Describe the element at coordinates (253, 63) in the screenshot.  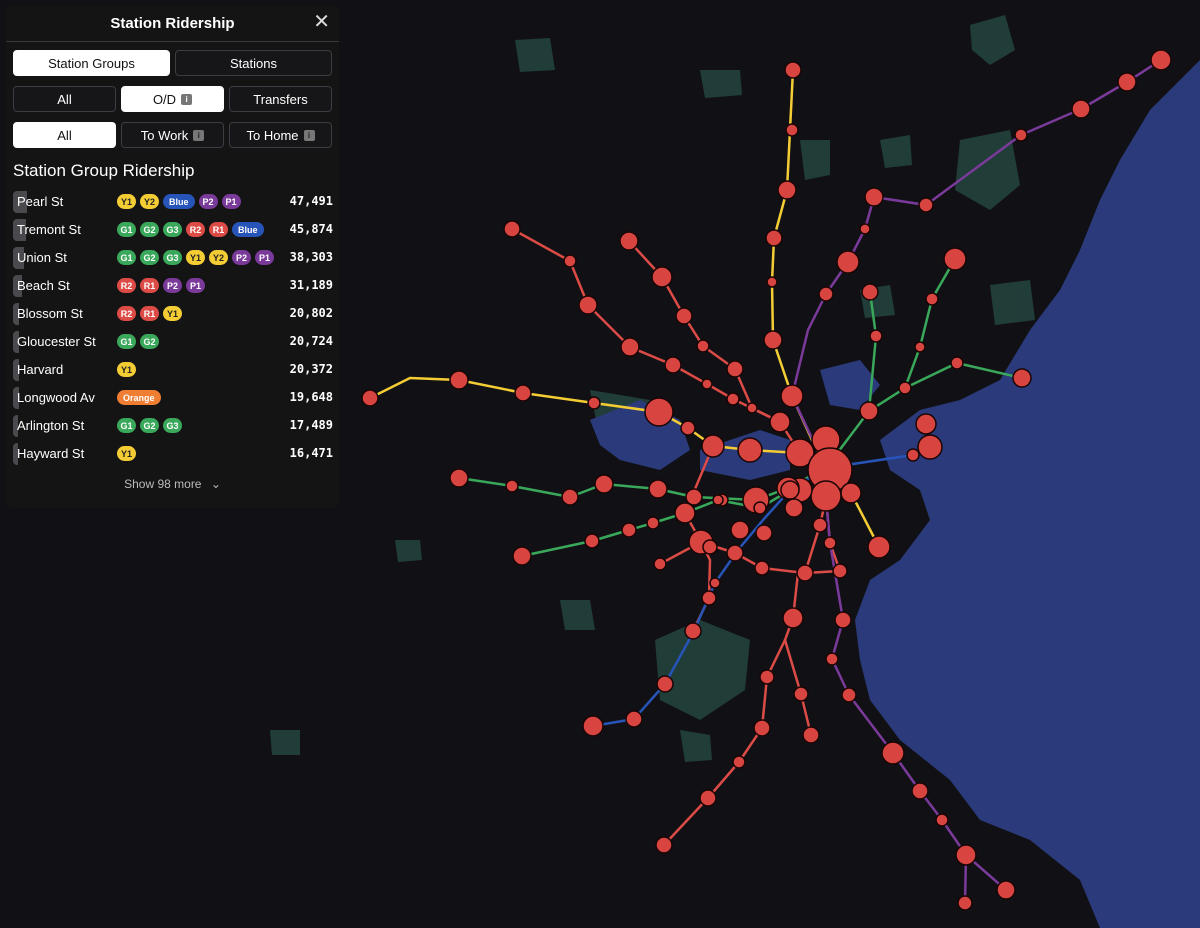
I see `tab-stations: Stations` at that location.